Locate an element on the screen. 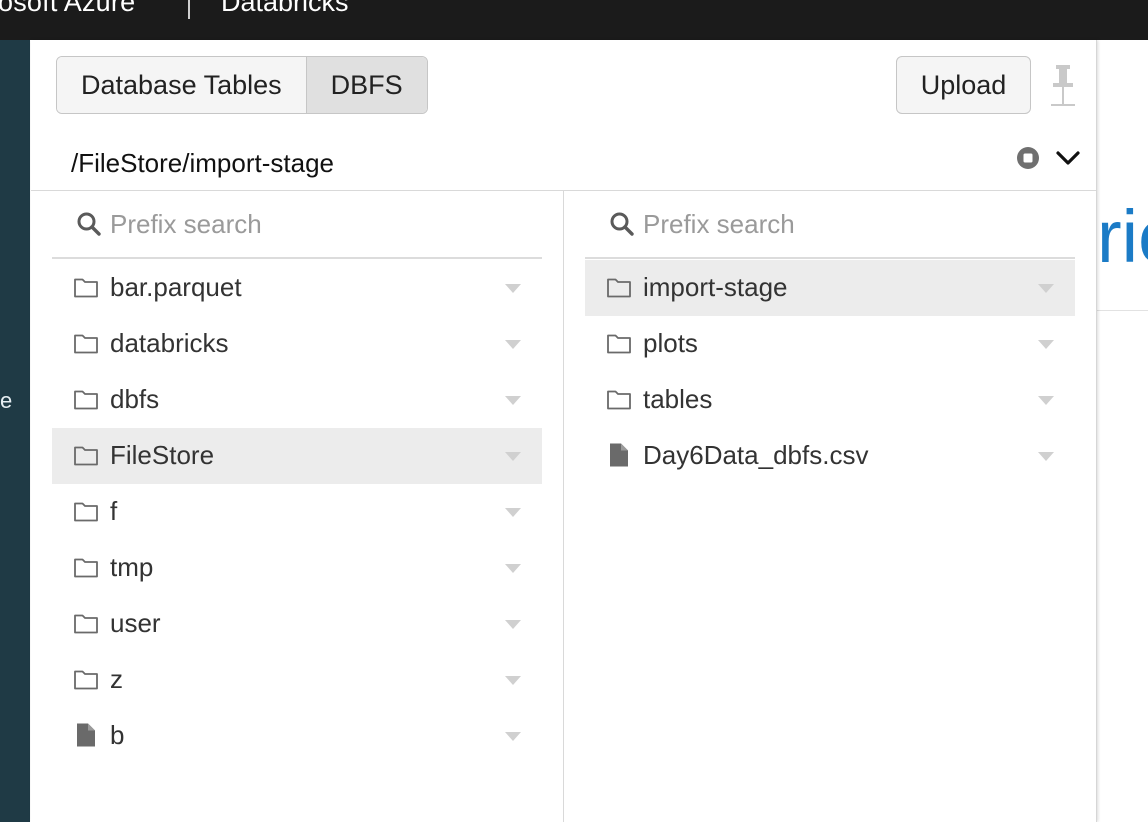 Image resolution: width=1148 pixels, height=822 pixels. list-item: b is located at coordinates (297, 736).